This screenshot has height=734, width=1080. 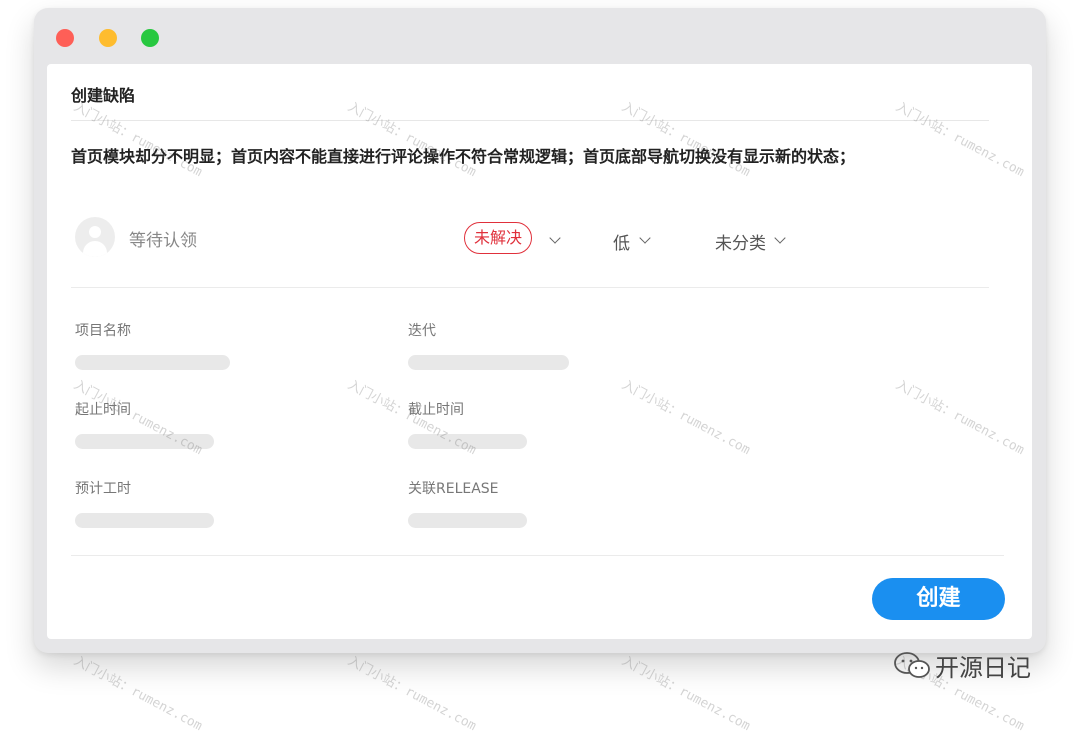 I want to click on deadline-field, so click(x=467, y=441).